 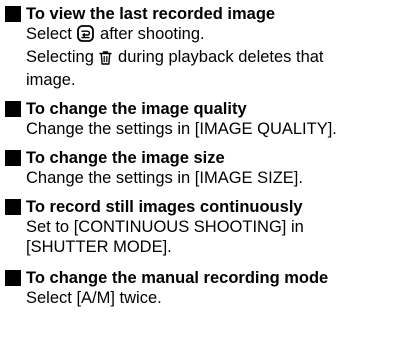 What do you see at coordinates (106, 60) in the screenshot?
I see `trash-icon` at bounding box center [106, 60].